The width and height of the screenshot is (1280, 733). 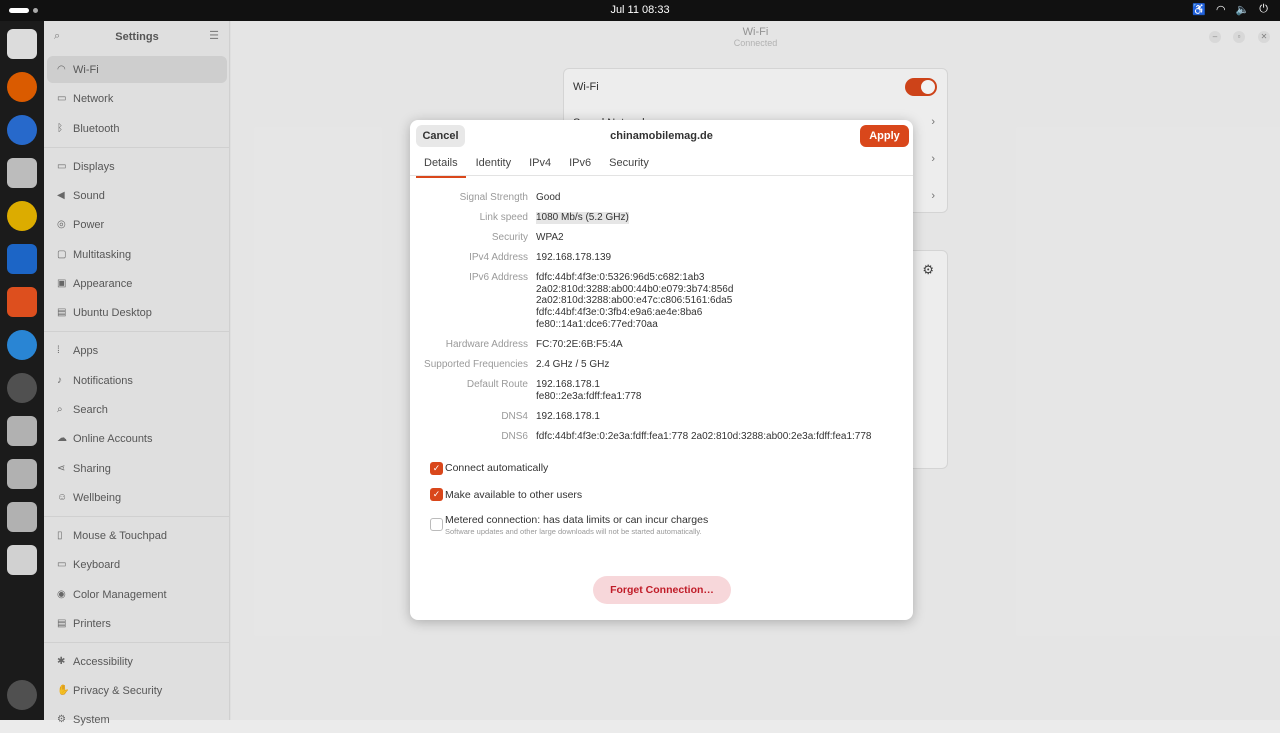 I want to click on wifi-icon: ◠, so click(x=1221, y=9).